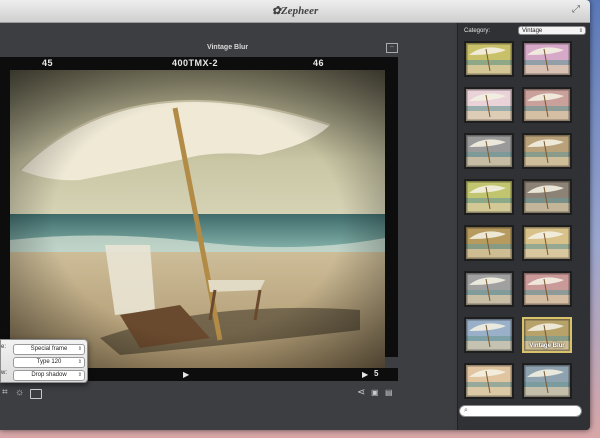 Image resolution: width=600 pixels, height=438 pixels. Describe the element at coordinates (365, 374) in the screenshot. I see `next-frame-arrow-icon: ▶` at that location.